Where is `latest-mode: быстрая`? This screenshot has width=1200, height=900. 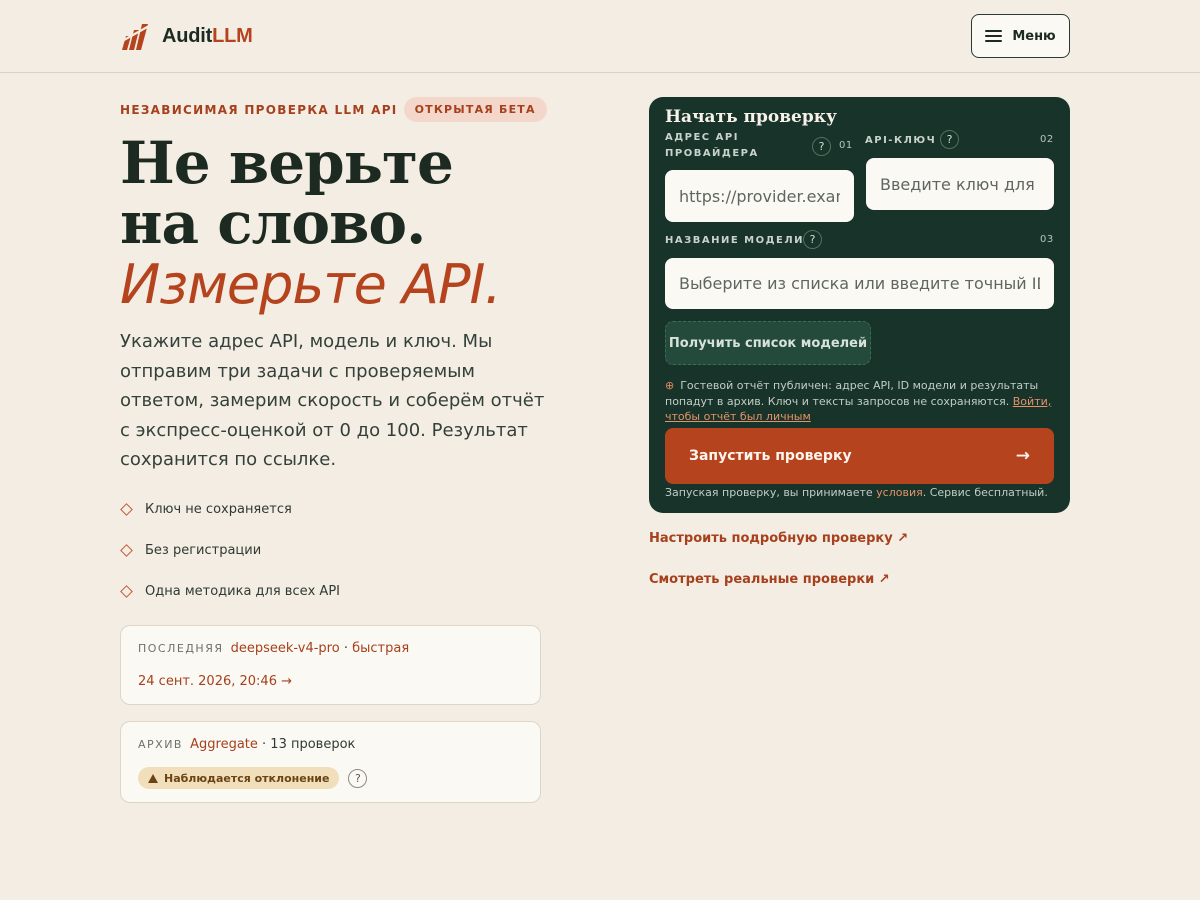 latest-mode: быстрая is located at coordinates (381, 648).